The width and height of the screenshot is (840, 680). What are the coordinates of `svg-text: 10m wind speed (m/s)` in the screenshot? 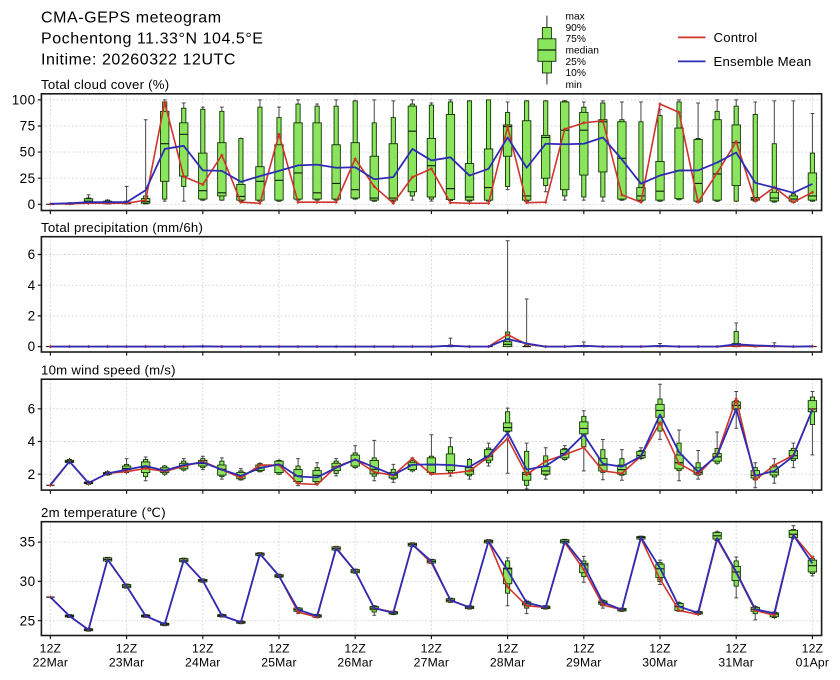 It's located at (108, 370).